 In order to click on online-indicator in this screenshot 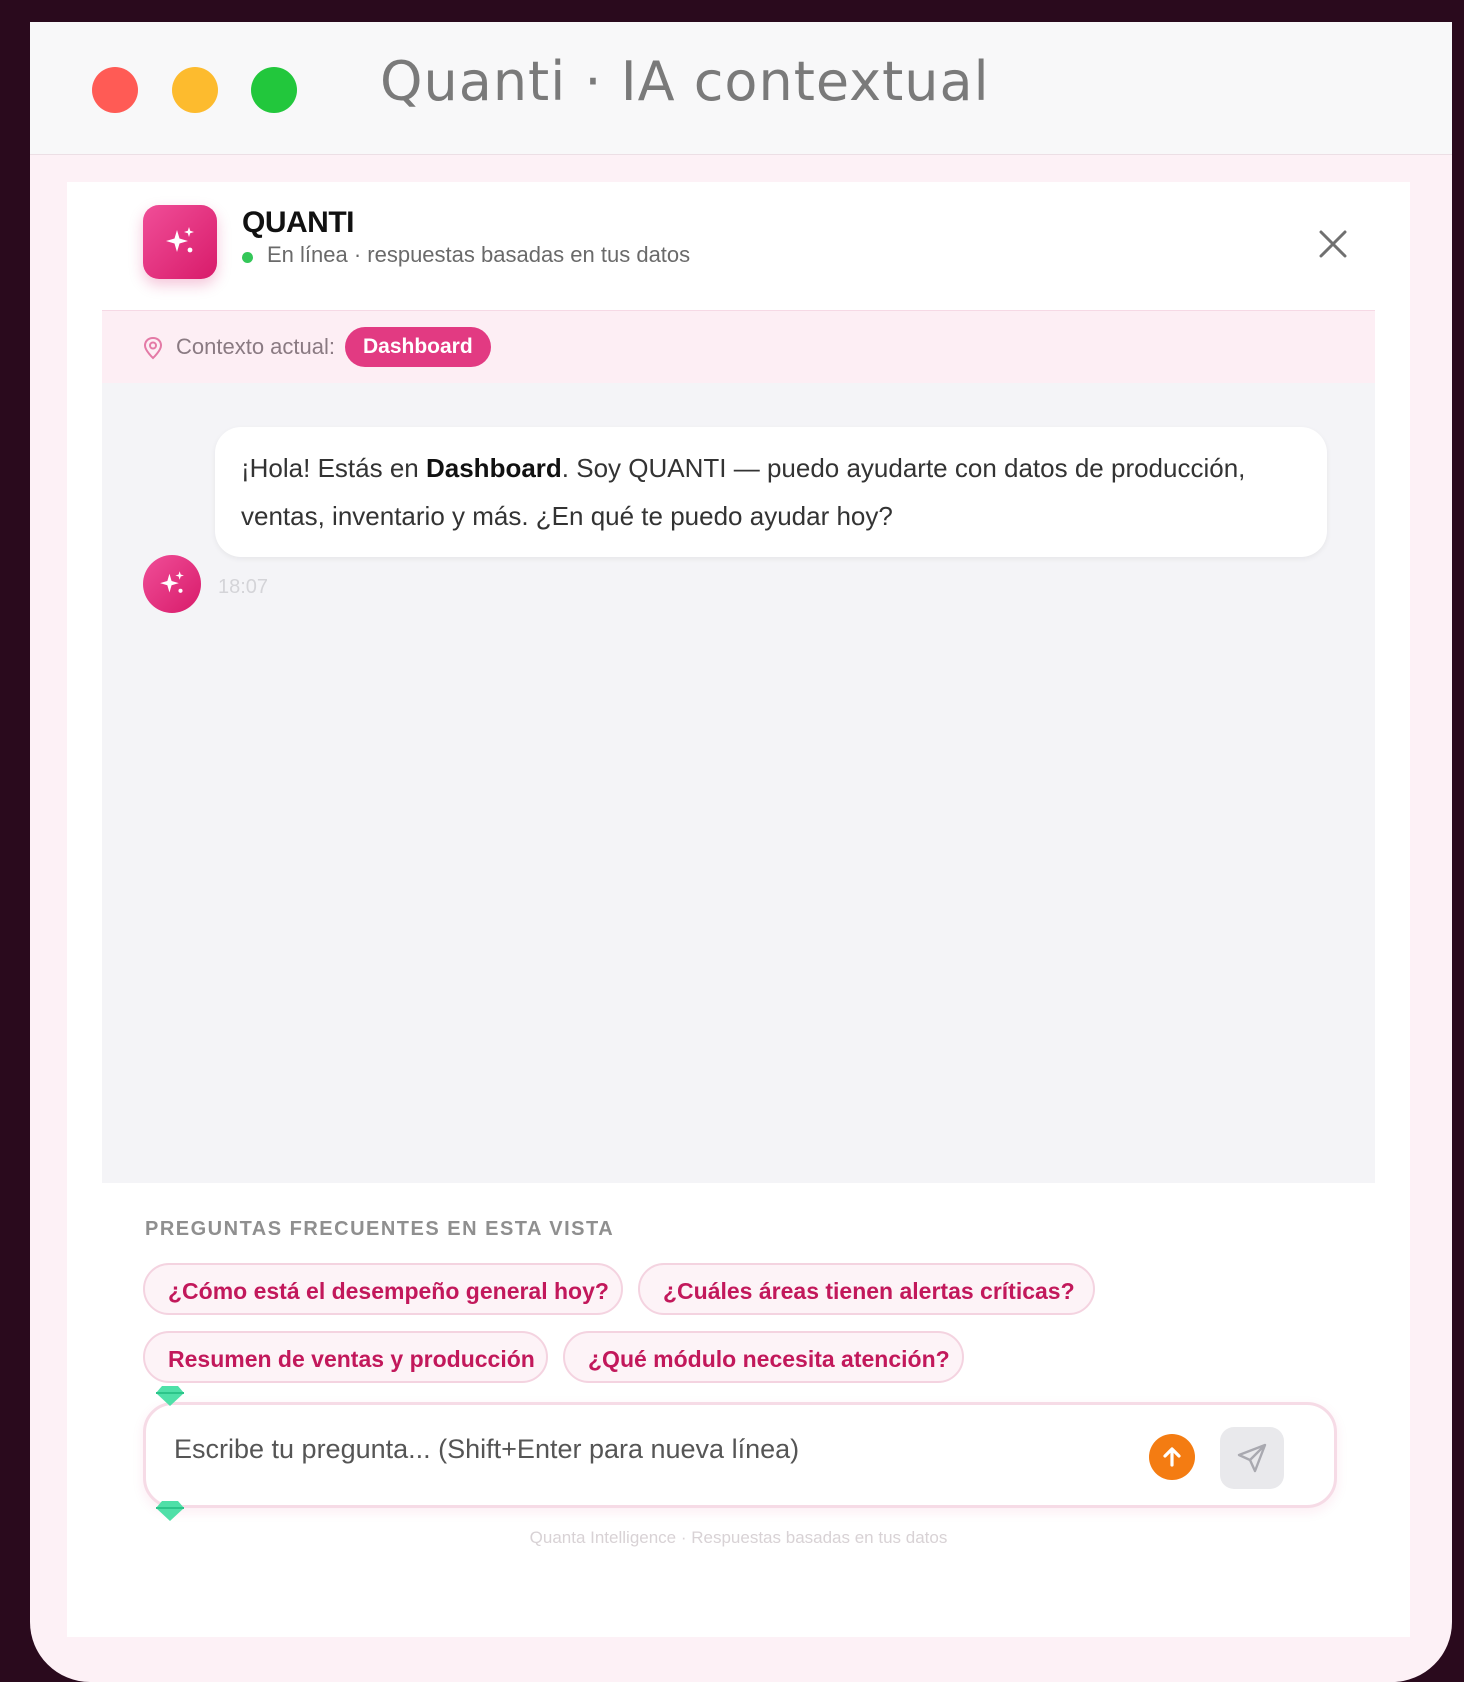, I will do `click(247, 257)`.